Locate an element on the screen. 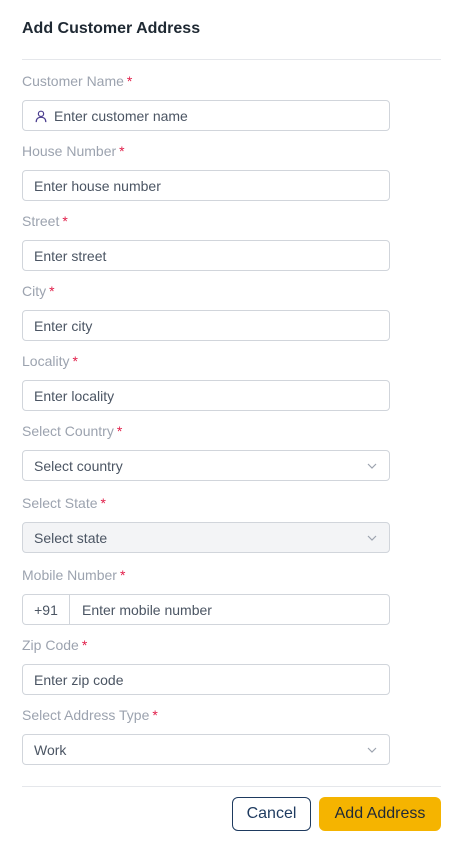 This screenshot has height=845, width=450. zip-placeholder: Enter zip code is located at coordinates (79, 679).